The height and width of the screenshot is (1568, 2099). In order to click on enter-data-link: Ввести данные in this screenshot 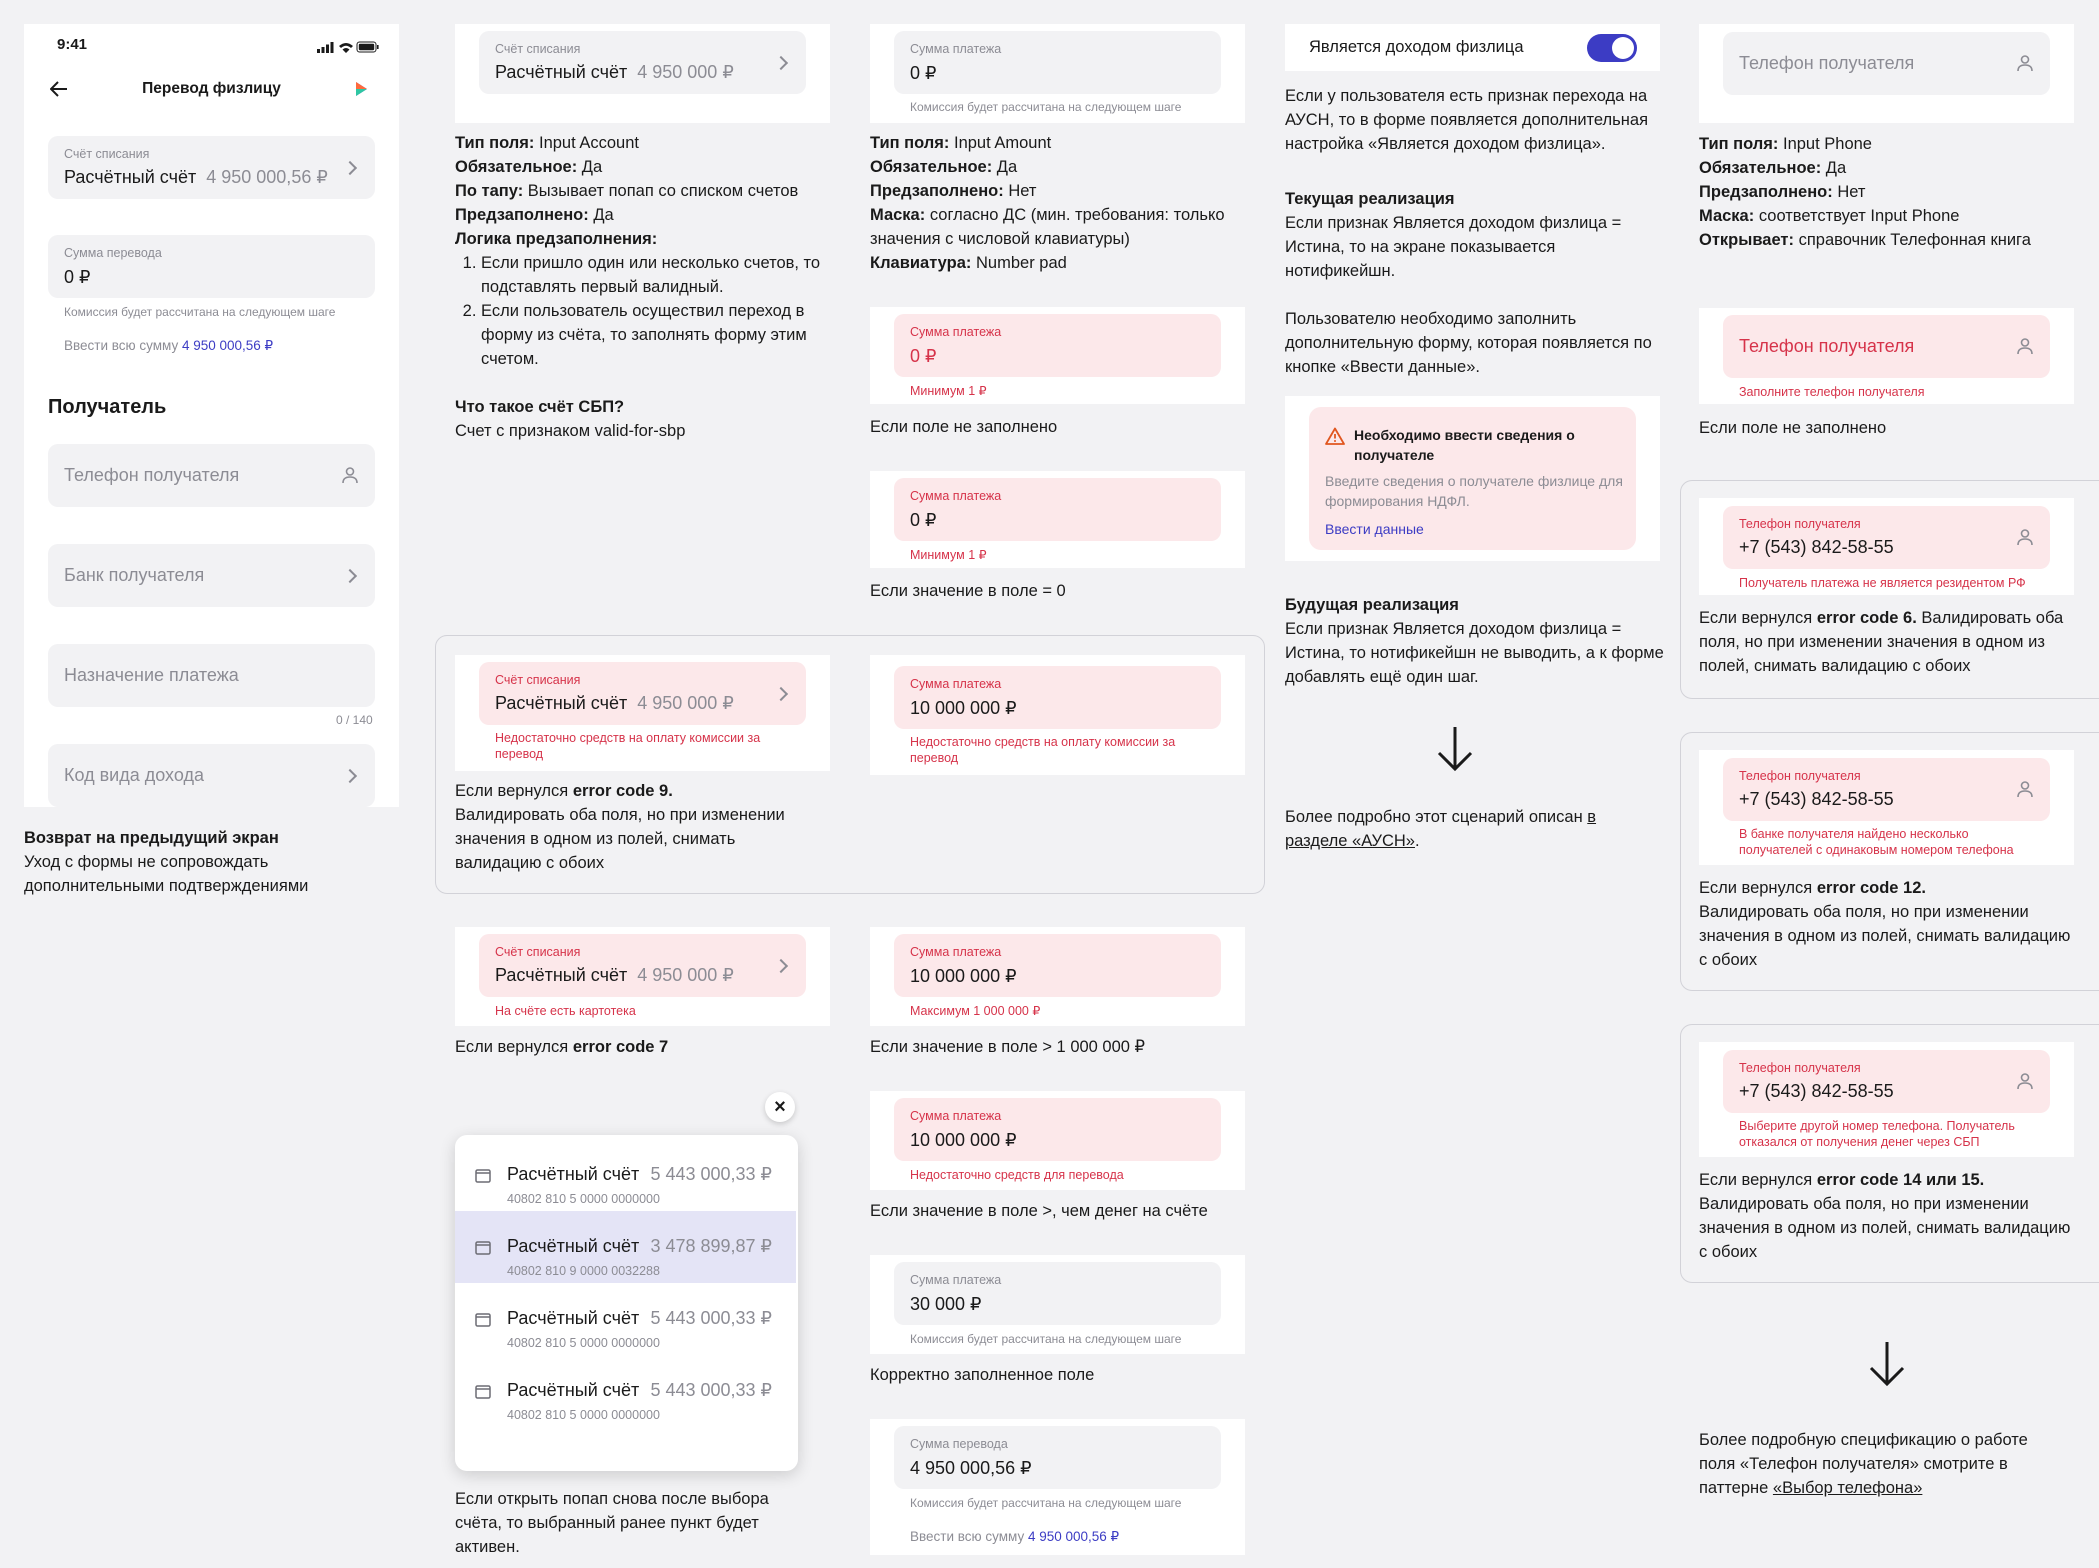, I will do `click(1374, 529)`.